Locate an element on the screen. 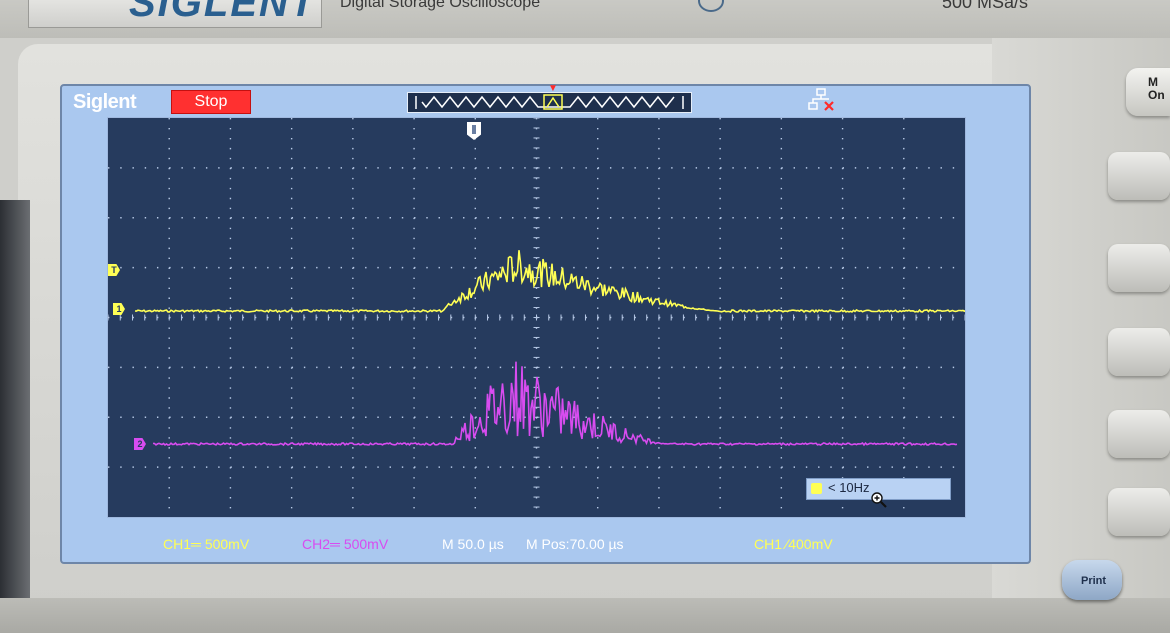 The image size is (1170, 633). screen-logo: Siglent is located at coordinates (105, 102).